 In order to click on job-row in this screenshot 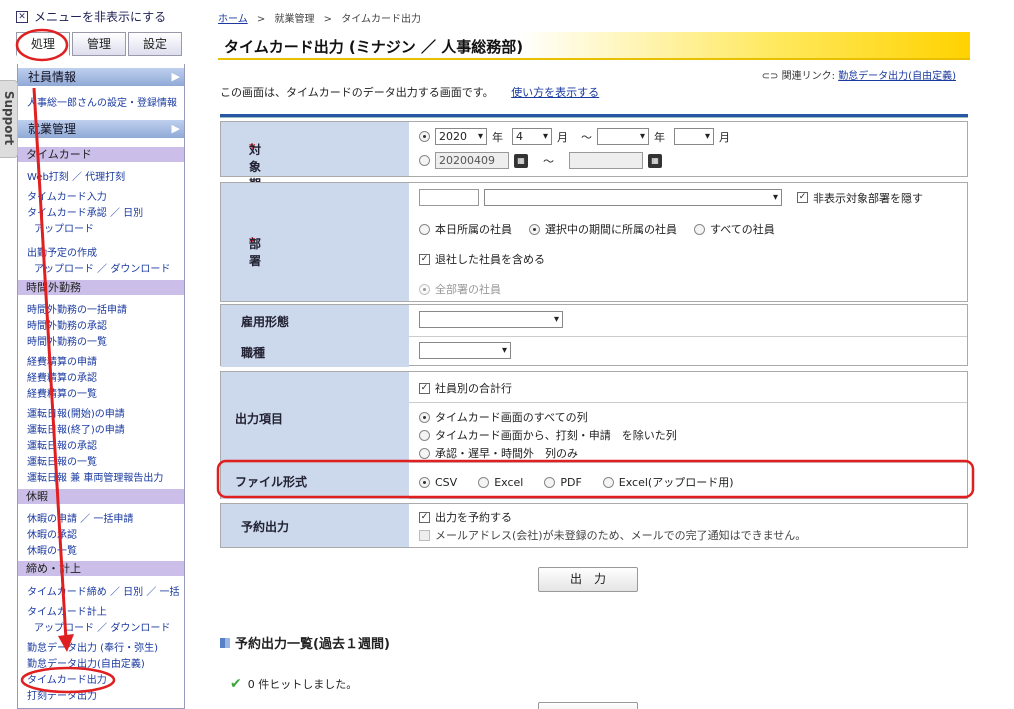, I will do `click(465, 350)`.